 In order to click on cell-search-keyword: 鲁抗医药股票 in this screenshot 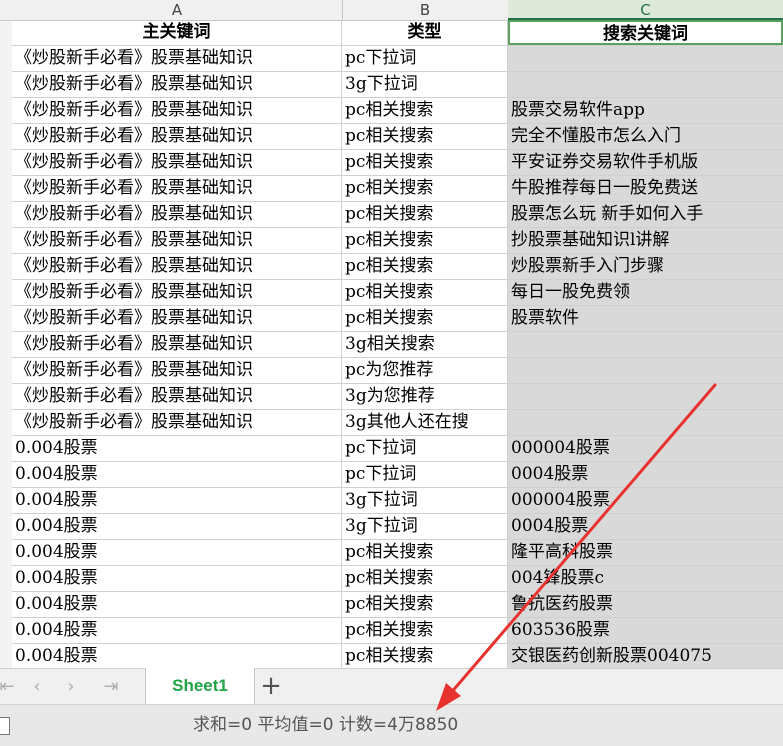, I will do `click(645, 604)`.